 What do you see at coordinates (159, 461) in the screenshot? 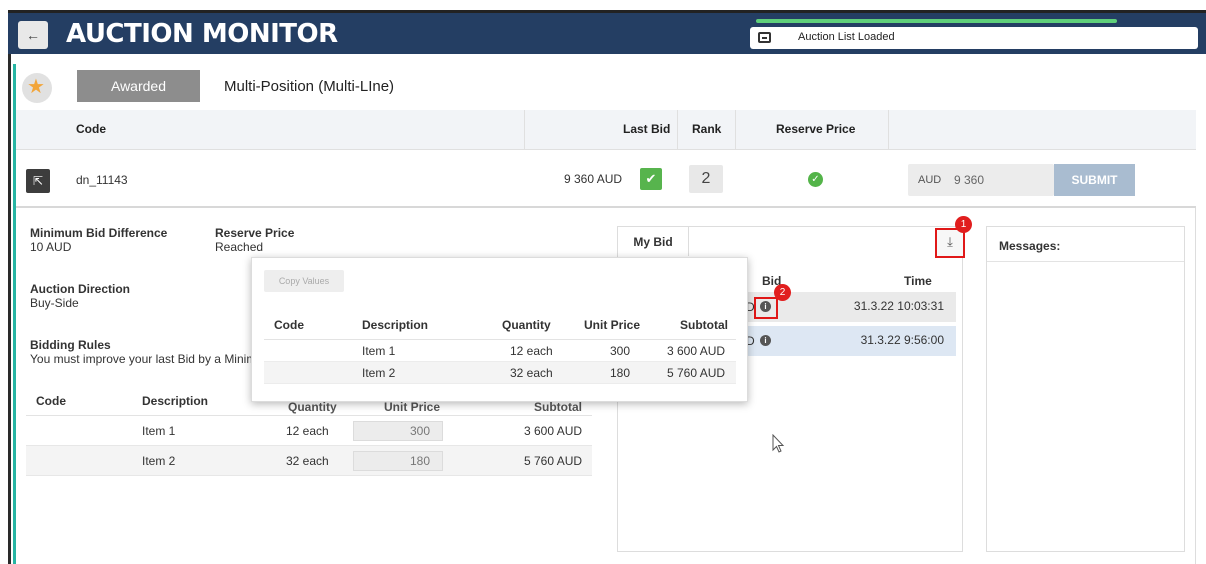
I see `item-description: Item 2` at bounding box center [159, 461].